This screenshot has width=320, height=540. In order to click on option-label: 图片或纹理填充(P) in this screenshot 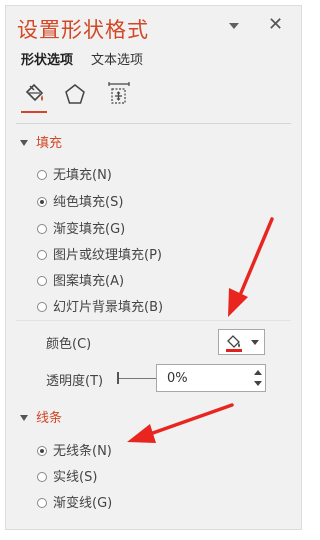, I will do `click(107, 255)`.